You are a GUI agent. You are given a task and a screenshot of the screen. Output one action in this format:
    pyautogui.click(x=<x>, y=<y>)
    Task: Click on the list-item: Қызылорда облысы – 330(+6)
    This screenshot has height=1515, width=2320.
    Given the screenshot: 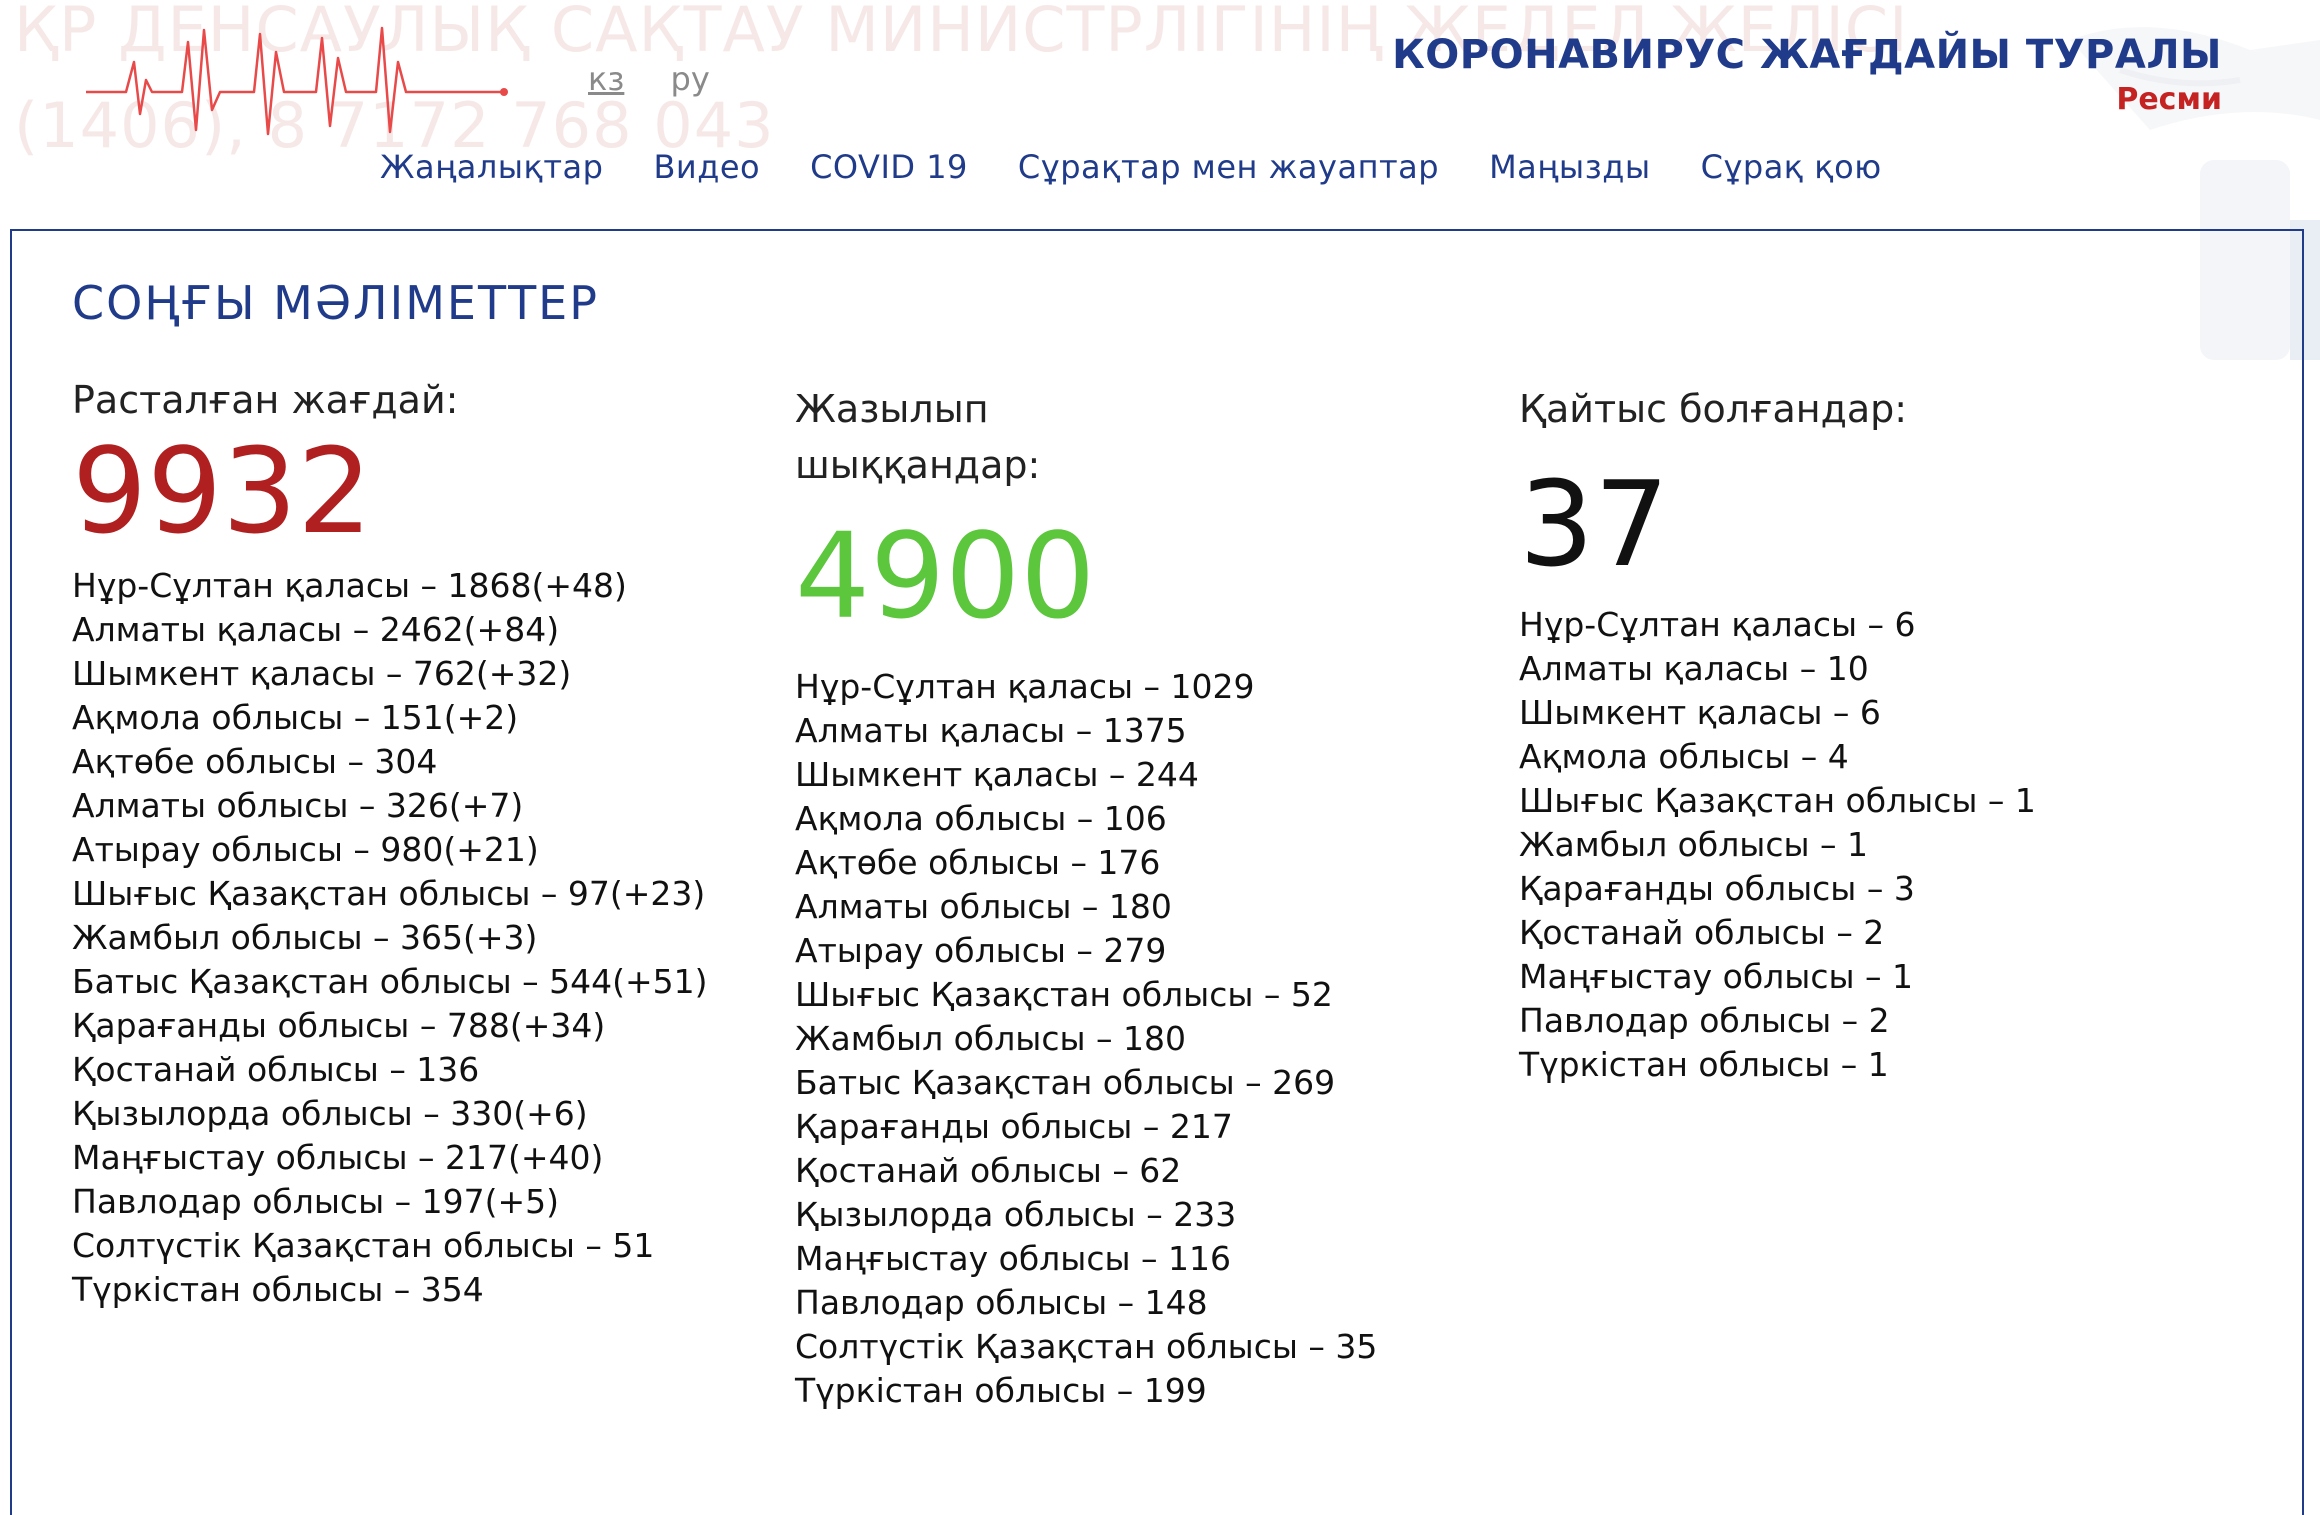 What is the action you would take?
    pyautogui.click(x=330, y=1113)
    